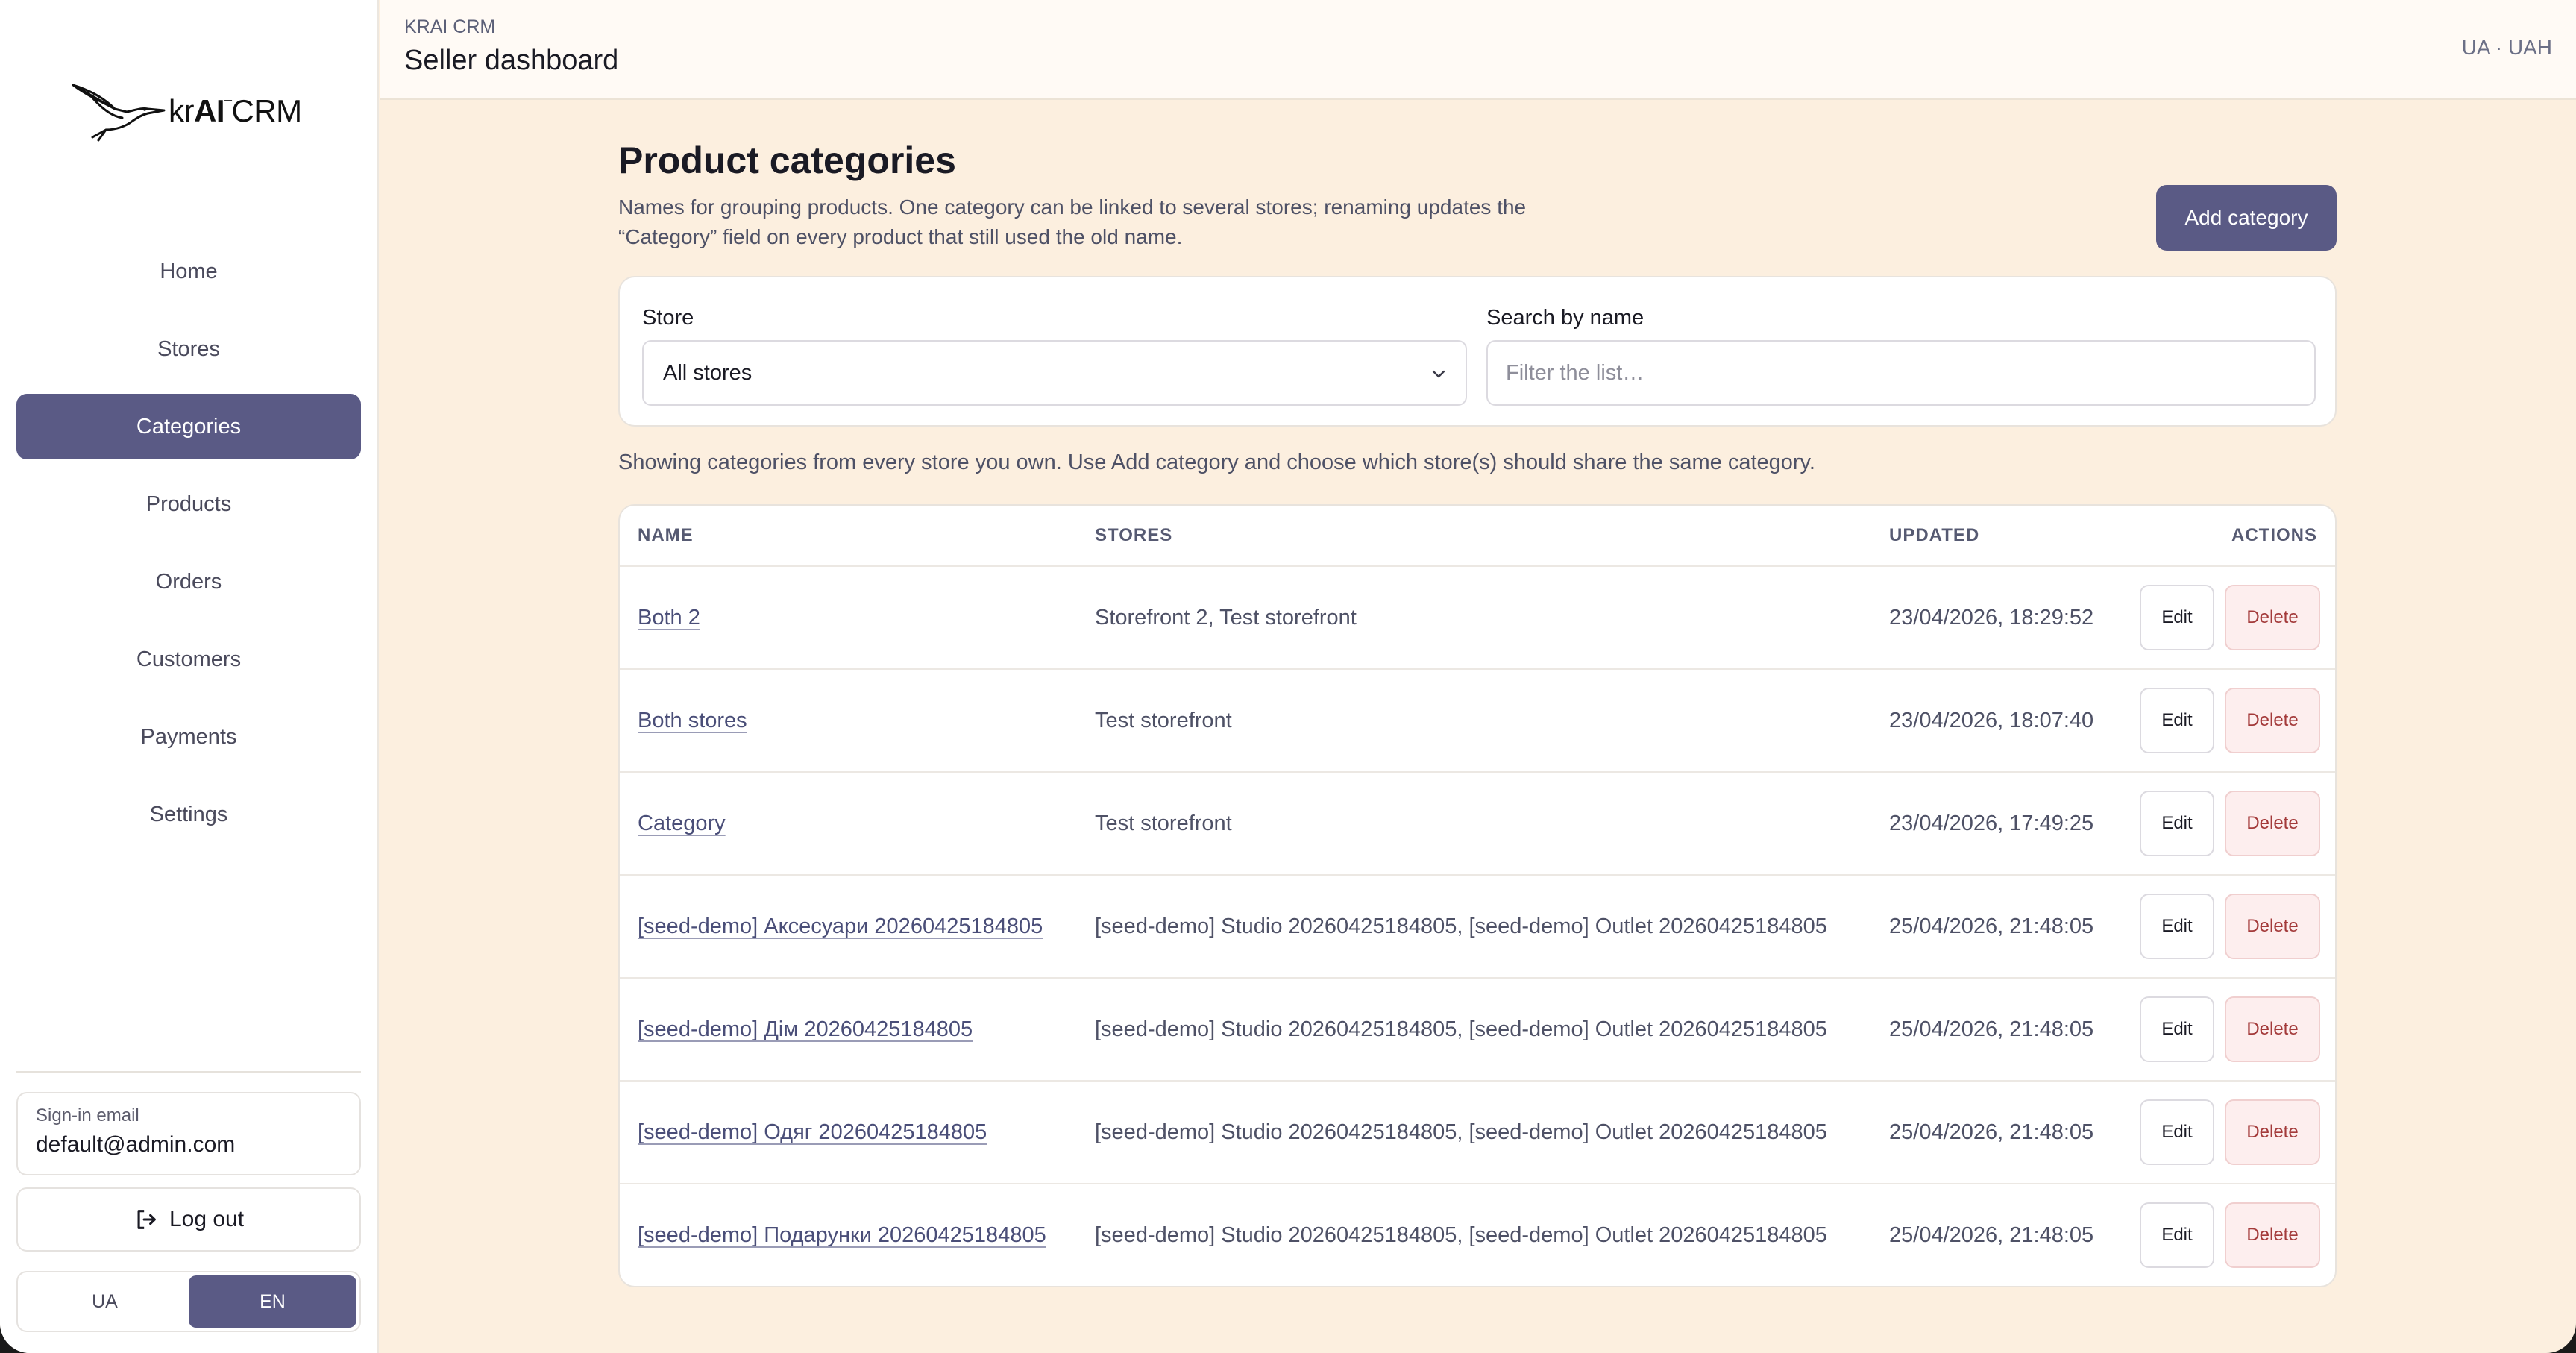  What do you see at coordinates (842, 1235) in the screenshot?
I see `category-name-link: [seed-demo] Подарунки 20260425184805` at bounding box center [842, 1235].